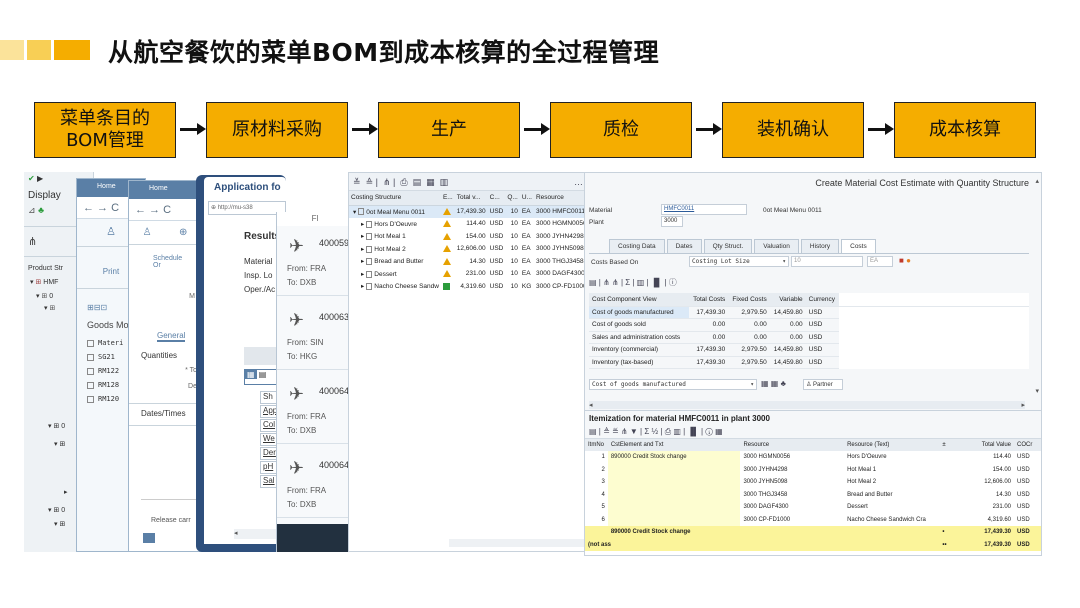  I want to click on export-icon: ▤, so click(417, 182).